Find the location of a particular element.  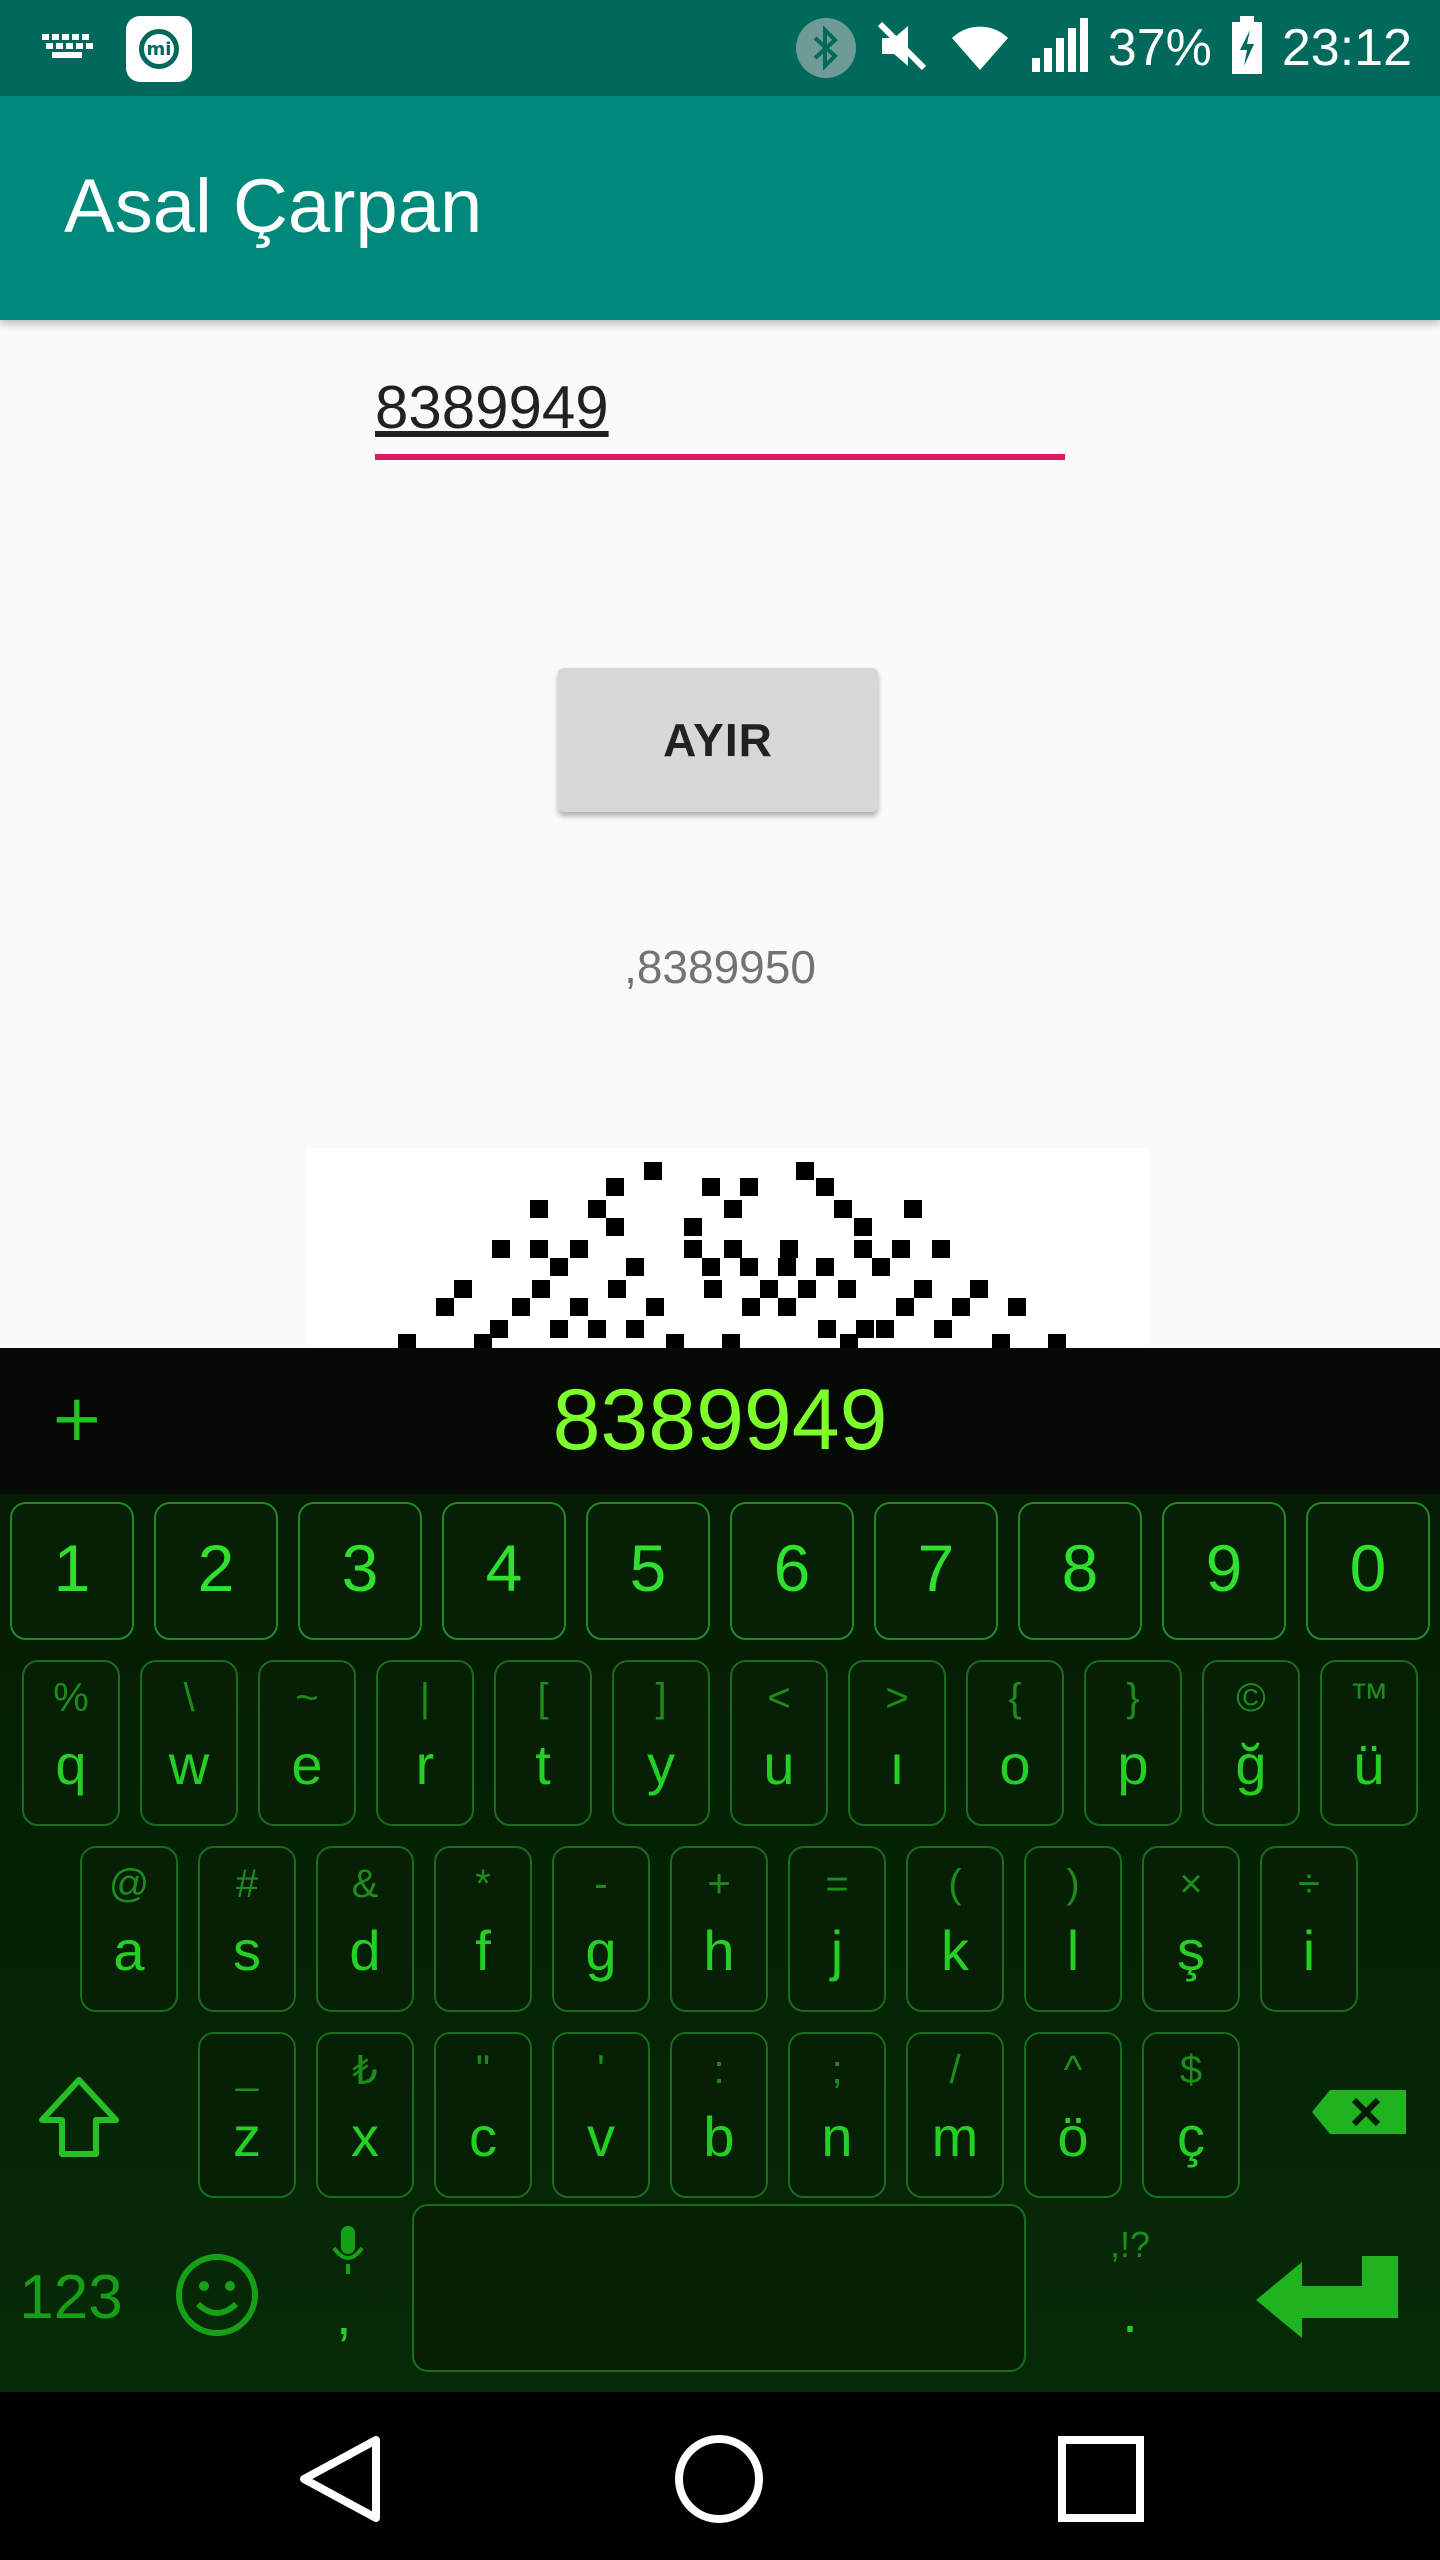

key-label: p is located at coordinates (1133, 1764).